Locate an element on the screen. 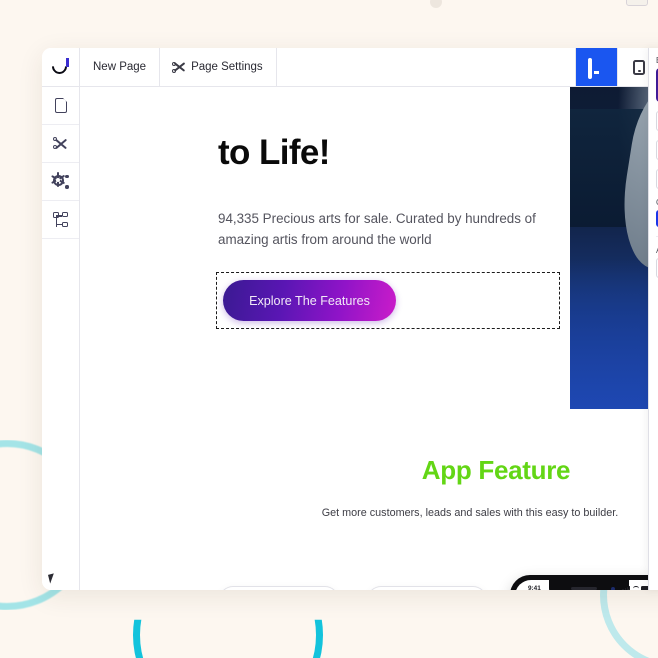  hero-image is located at coordinates (614, 248).